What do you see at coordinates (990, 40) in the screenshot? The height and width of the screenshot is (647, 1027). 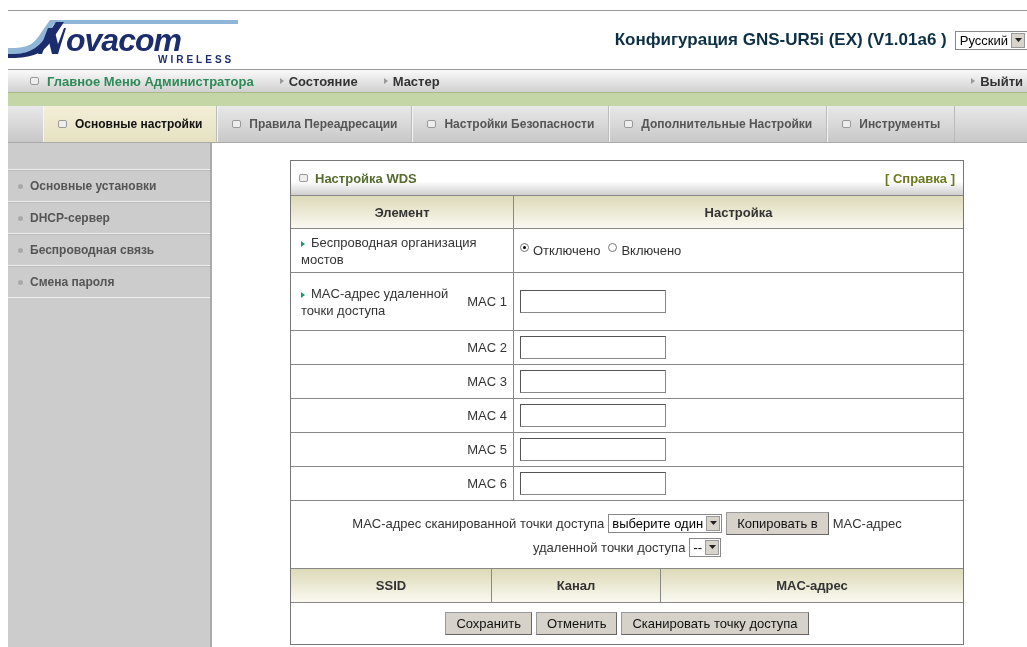 I see `language-select: Русский` at bounding box center [990, 40].